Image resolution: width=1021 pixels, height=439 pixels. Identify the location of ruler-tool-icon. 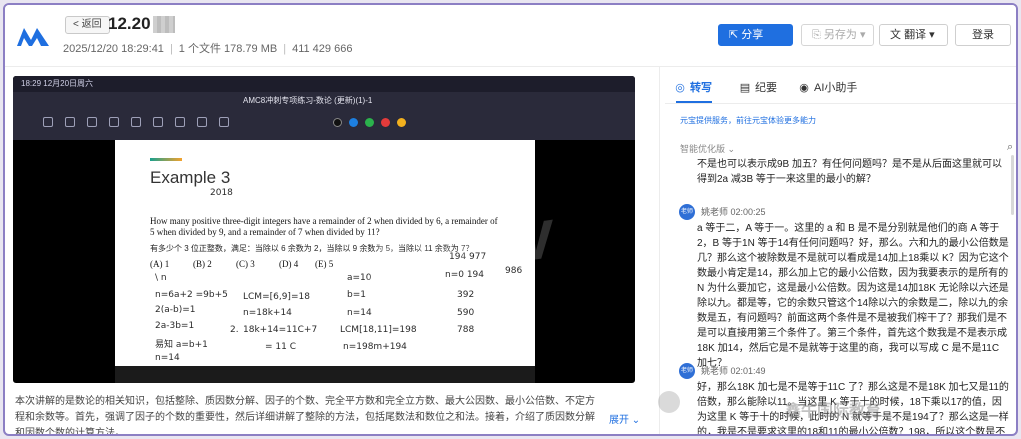
(224, 122).